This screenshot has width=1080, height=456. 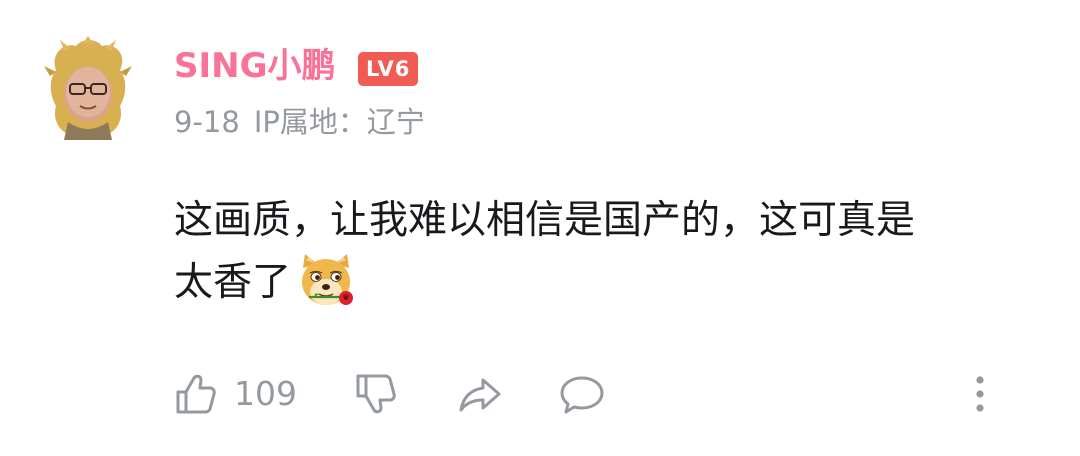 I want to click on avatar, so click(x=88, y=90).